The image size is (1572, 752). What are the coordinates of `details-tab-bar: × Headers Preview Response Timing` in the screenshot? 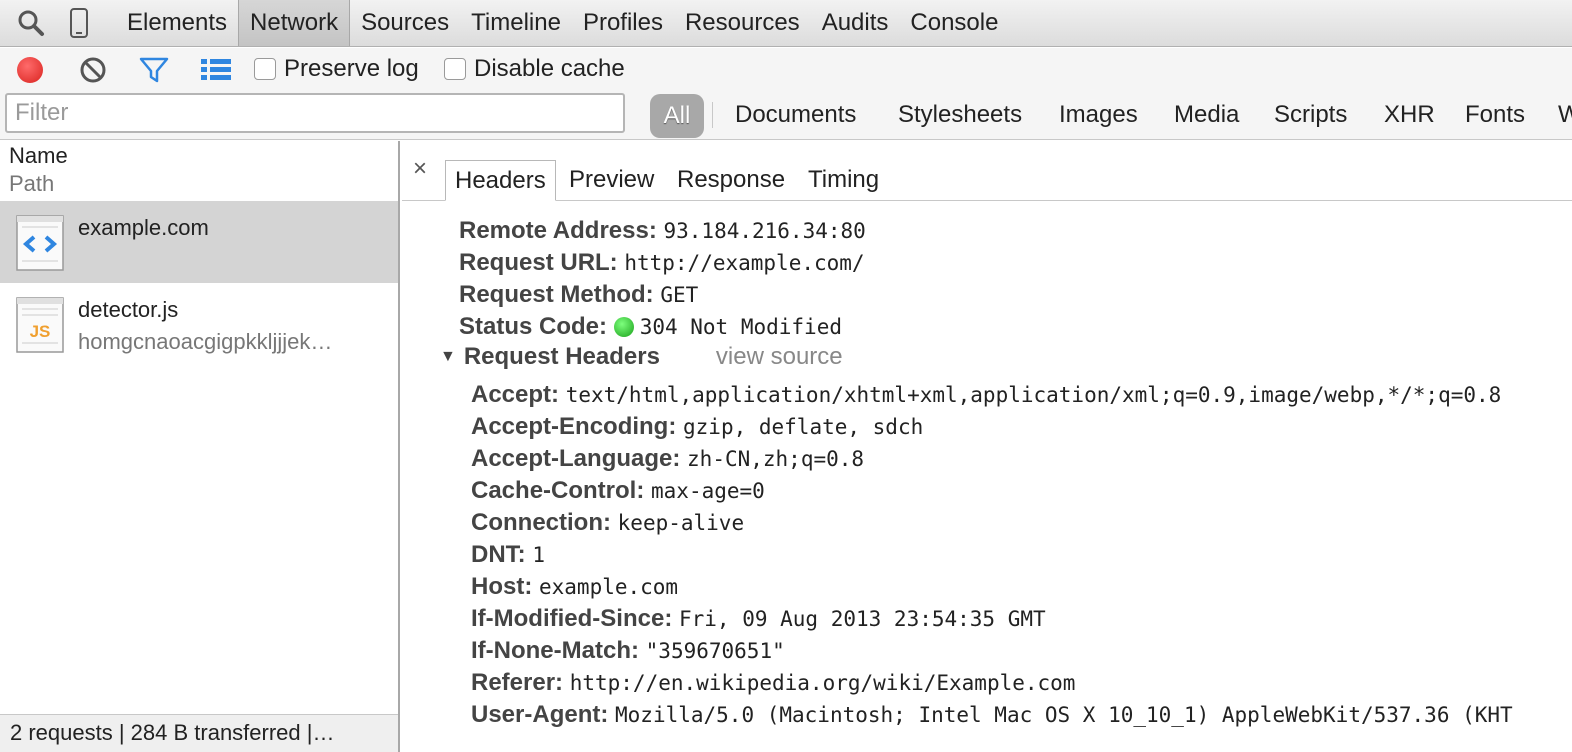 It's located at (987, 171).